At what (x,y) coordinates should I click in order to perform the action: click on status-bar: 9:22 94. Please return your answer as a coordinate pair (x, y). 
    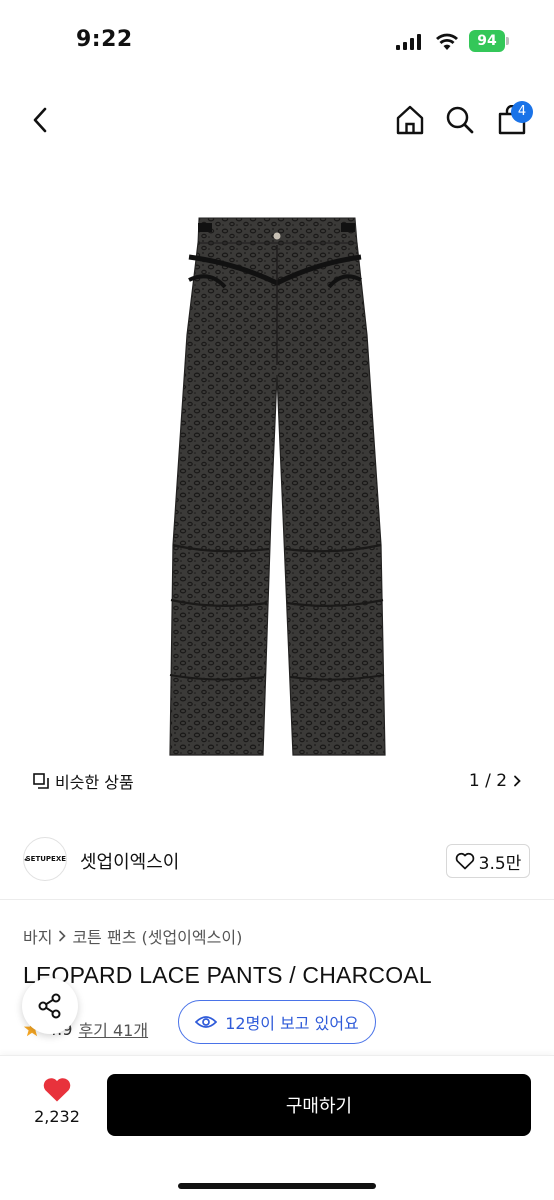
    Looking at the image, I should click on (277, 40).